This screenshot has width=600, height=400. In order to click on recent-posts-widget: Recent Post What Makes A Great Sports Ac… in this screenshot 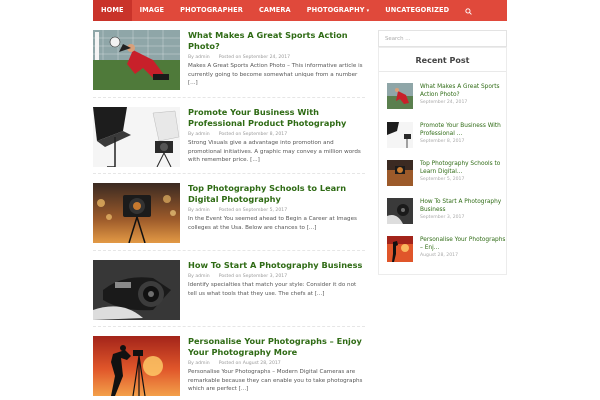, I will do `click(442, 161)`.